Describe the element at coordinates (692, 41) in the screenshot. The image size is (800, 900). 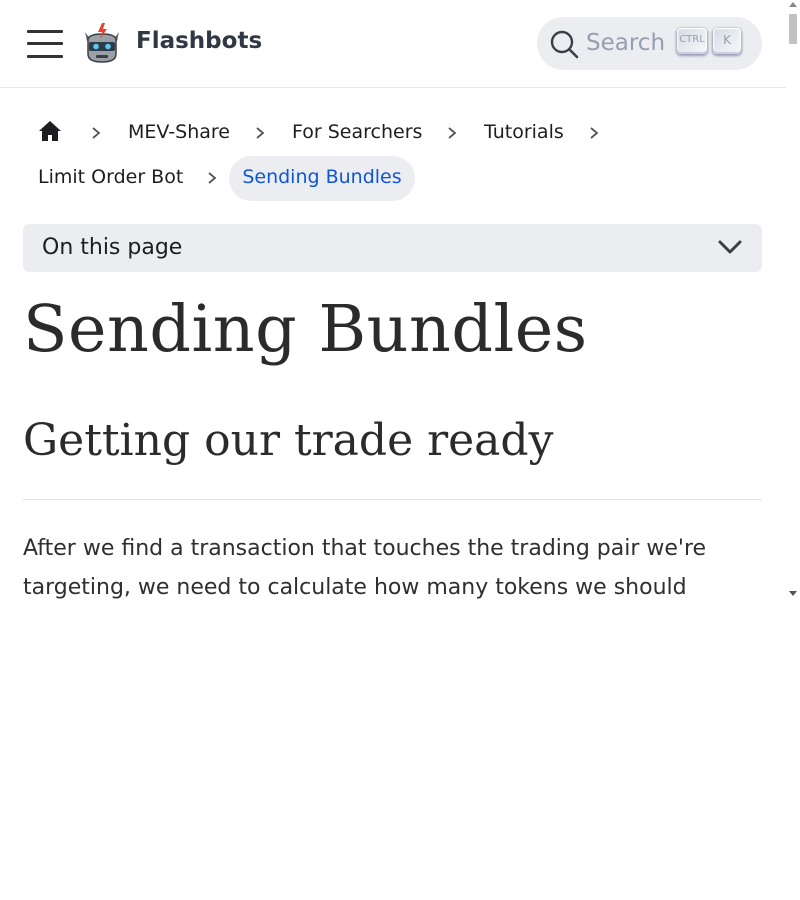
I see `shortcut-ctrl-key: CTRL` at that location.